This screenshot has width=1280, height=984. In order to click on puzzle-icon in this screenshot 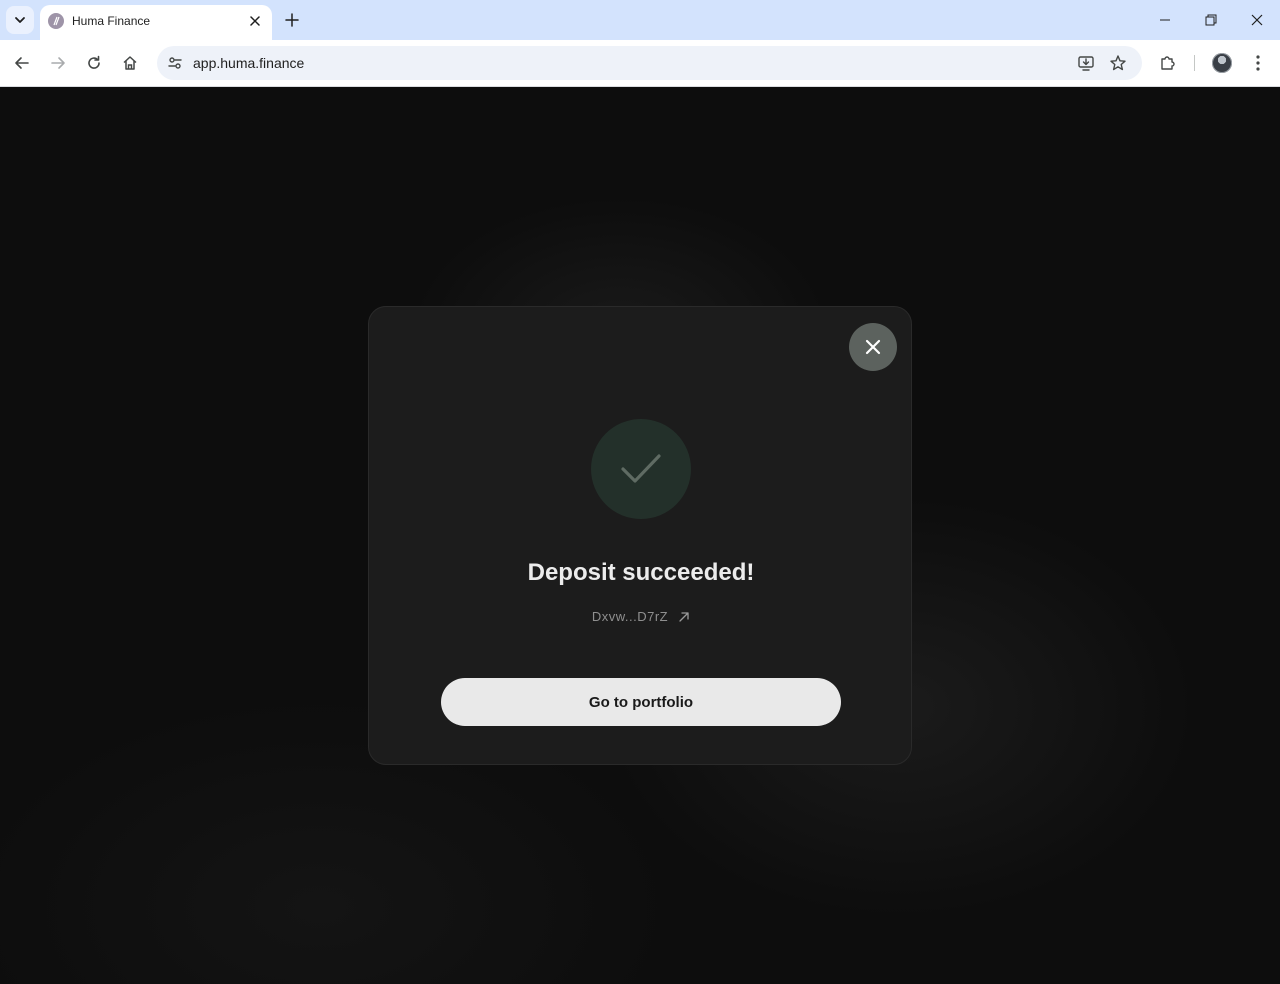, I will do `click(1168, 63)`.